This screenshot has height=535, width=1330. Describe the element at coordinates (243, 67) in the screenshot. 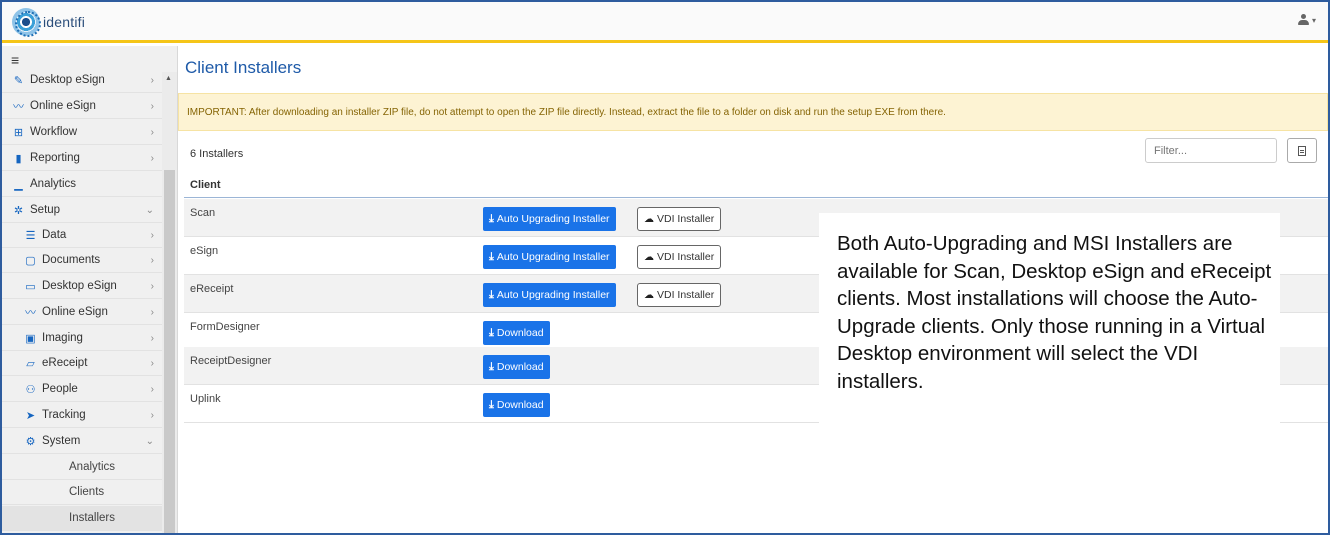

I see `page-title: Client Installers` at that location.